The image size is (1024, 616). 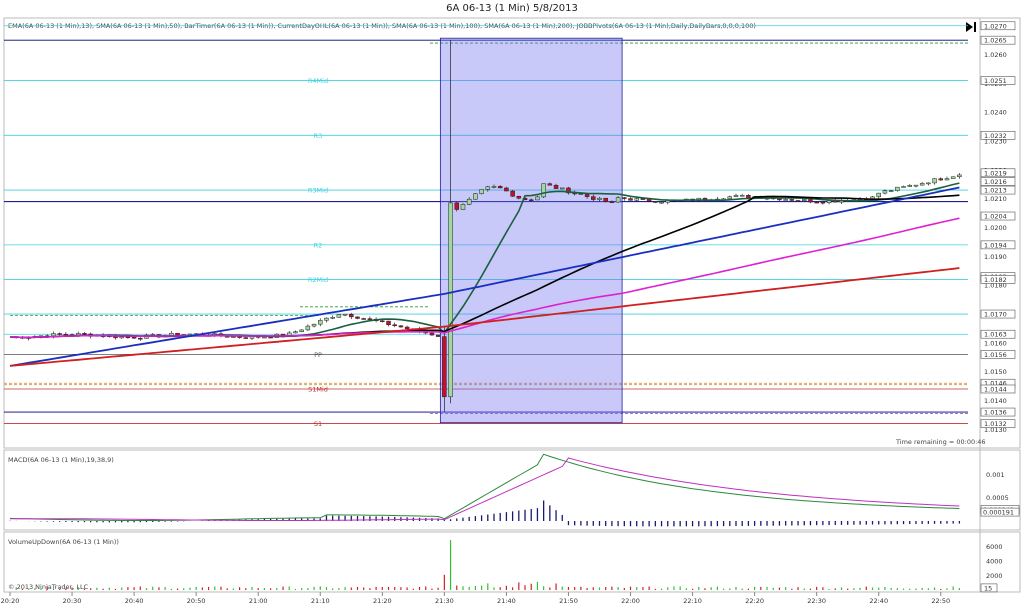 What do you see at coordinates (816, 601) in the screenshot?
I see `time-tick-label: 22:30` at bounding box center [816, 601].